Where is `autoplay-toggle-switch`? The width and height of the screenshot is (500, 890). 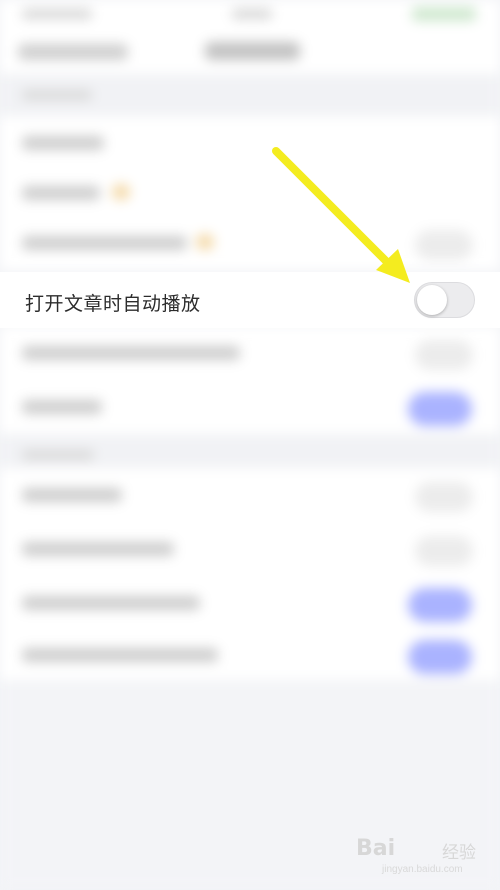
autoplay-toggle-switch is located at coordinates (444, 300).